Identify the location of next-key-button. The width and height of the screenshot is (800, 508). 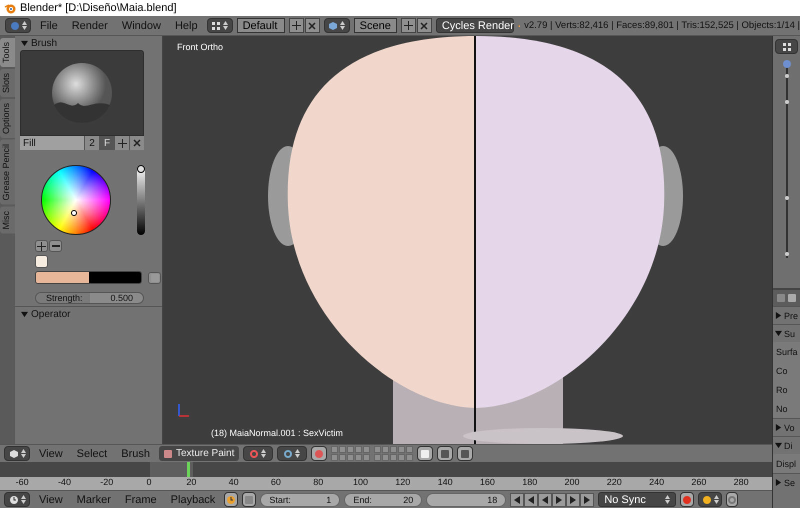
(573, 499).